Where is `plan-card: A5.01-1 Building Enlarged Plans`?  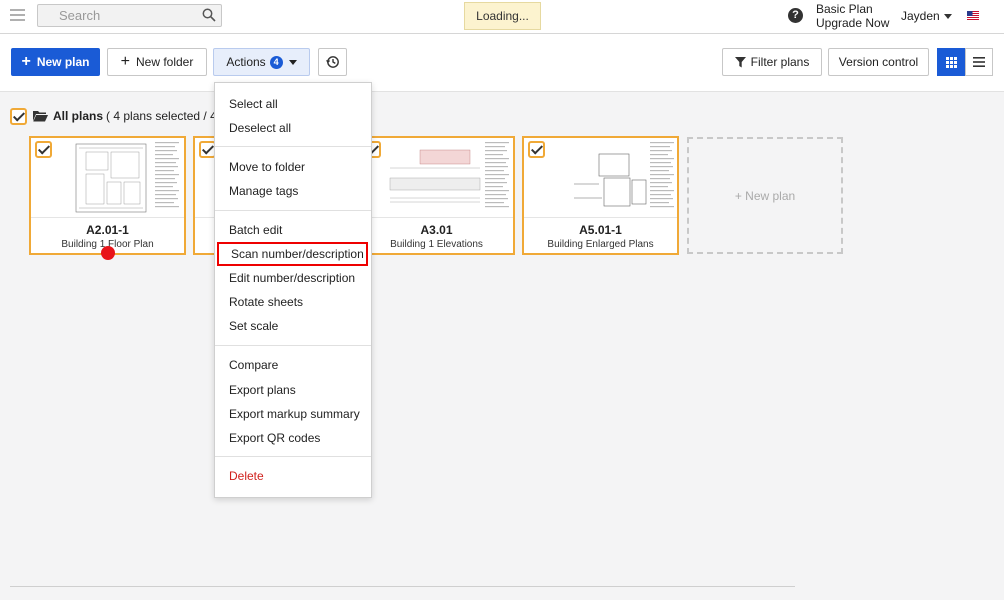
plan-card: A5.01-1 Building Enlarged Plans is located at coordinates (600, 195).